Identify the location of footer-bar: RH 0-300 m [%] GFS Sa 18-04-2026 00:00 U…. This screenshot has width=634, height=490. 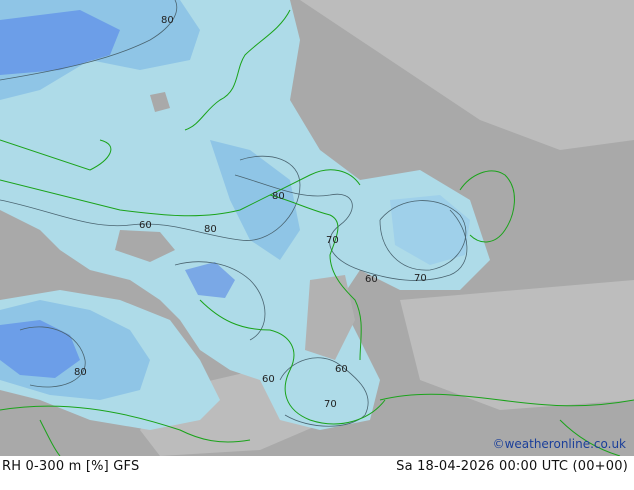
(317, 473).